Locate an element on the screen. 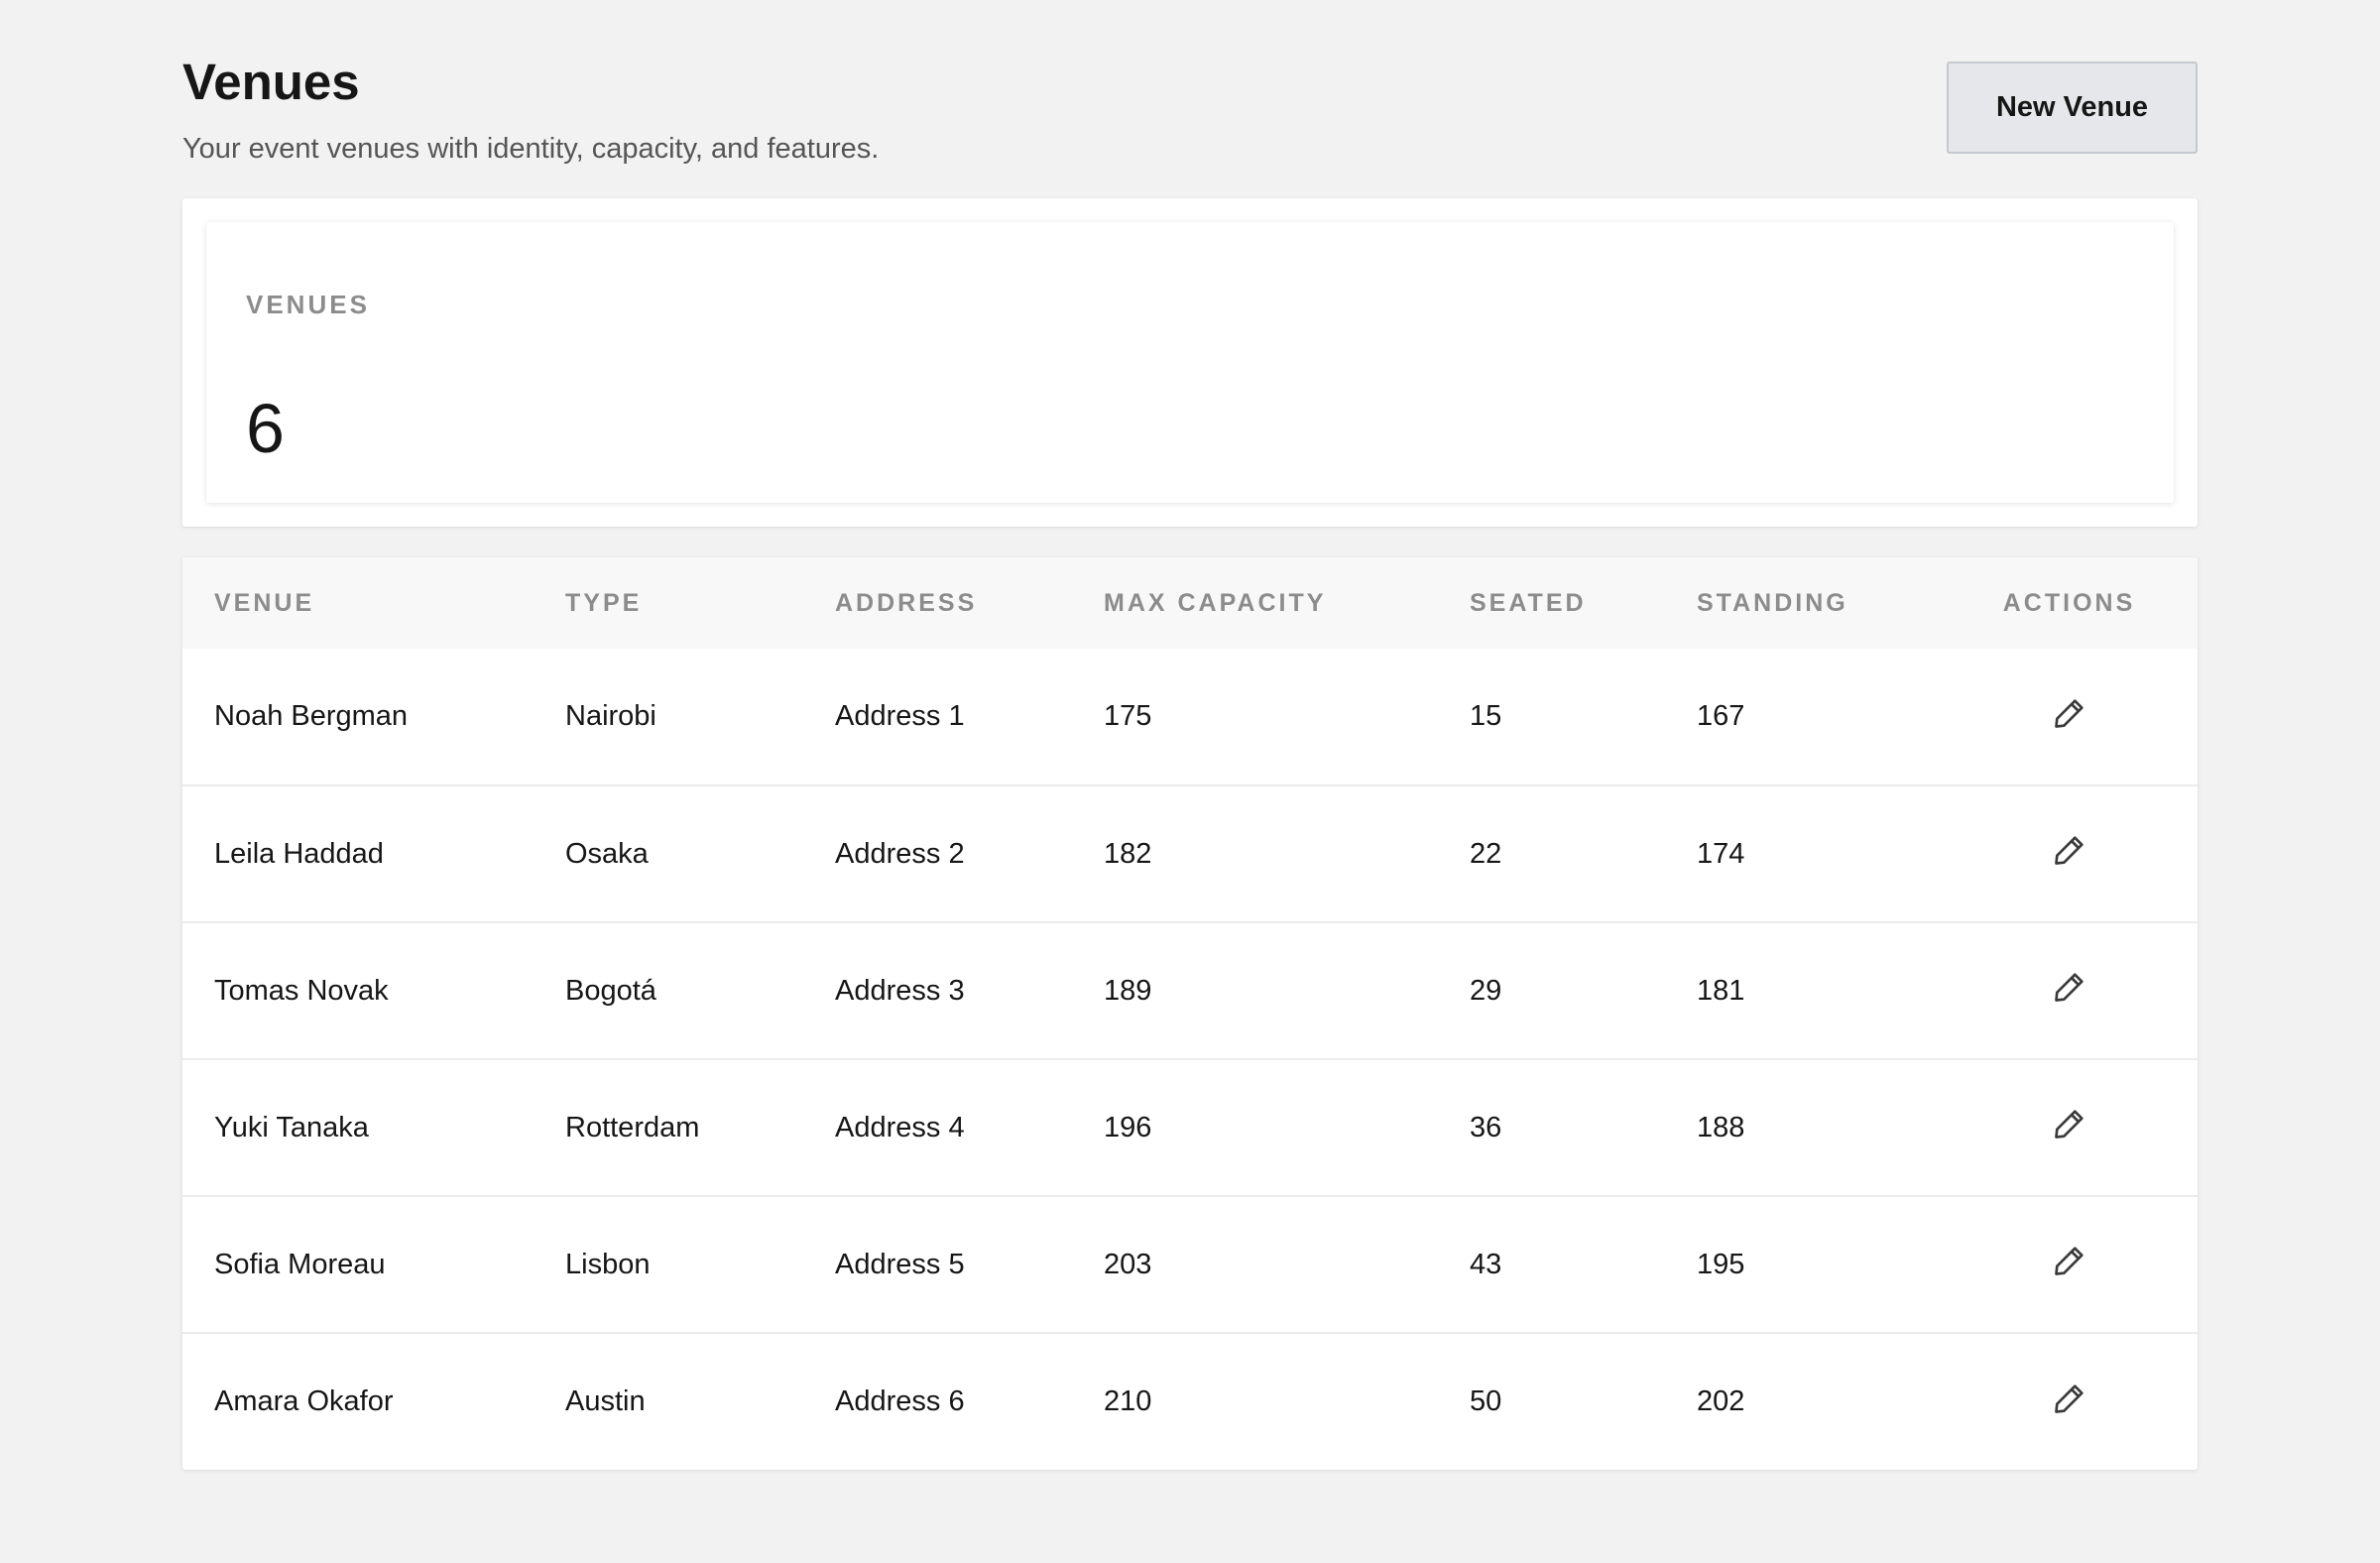  standing-cell: 181 is located at coordinates (1721, 990).